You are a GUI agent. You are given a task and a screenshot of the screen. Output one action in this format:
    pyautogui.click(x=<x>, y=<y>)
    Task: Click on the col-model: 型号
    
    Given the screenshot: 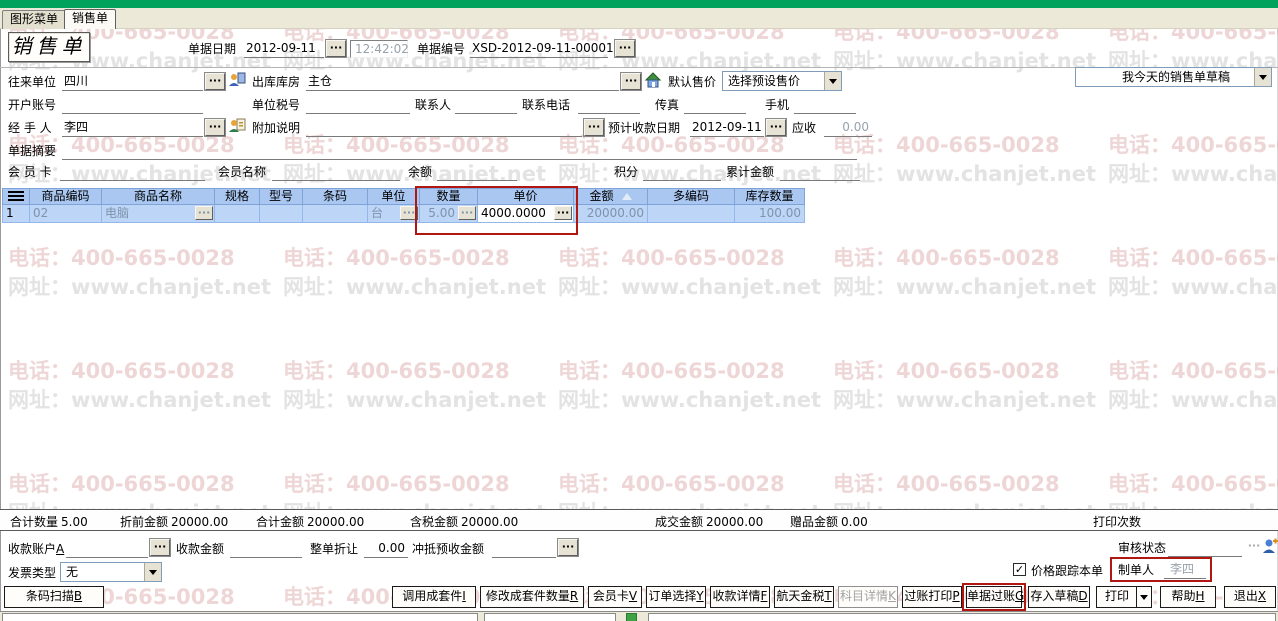 What is the action you would take?
    pyautogui.click(x=281, y=196)
    